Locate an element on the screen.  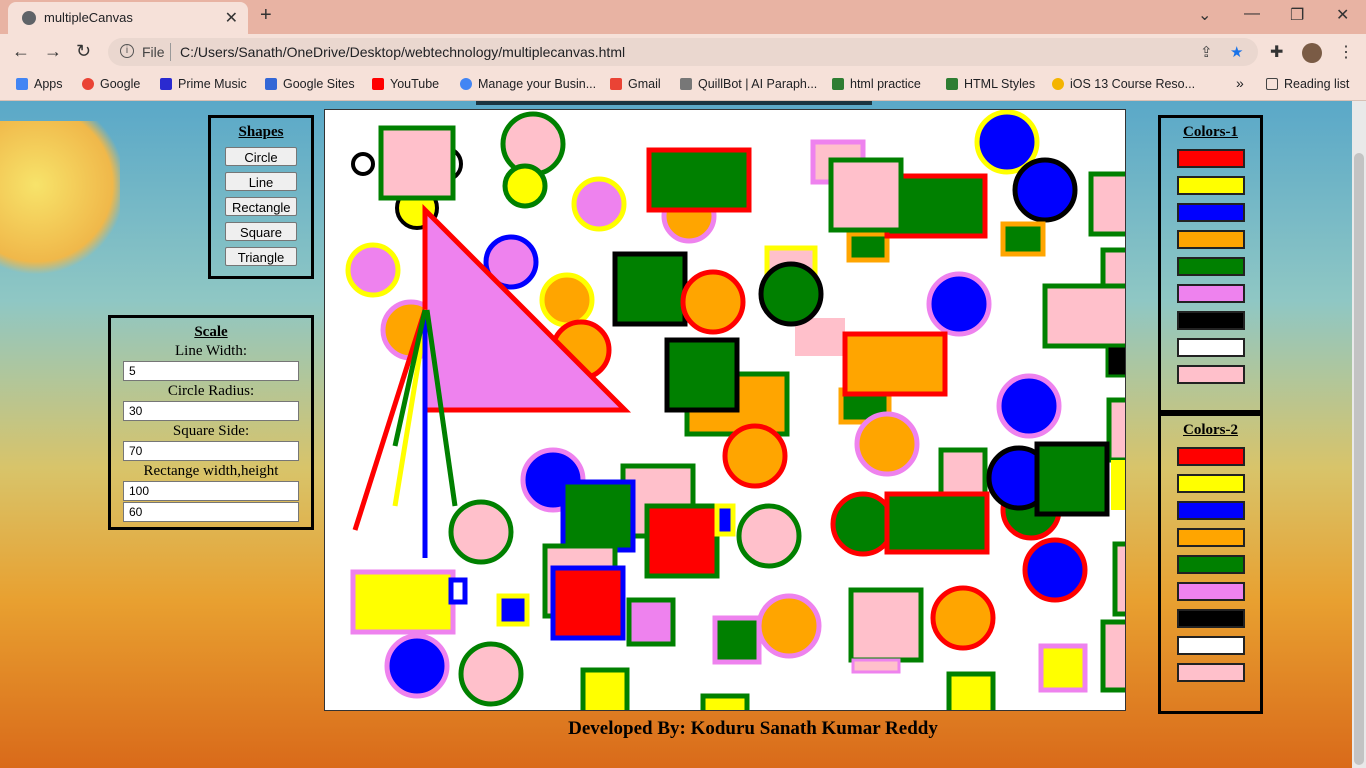
square-button: Square is located at coordinates (261, 231).